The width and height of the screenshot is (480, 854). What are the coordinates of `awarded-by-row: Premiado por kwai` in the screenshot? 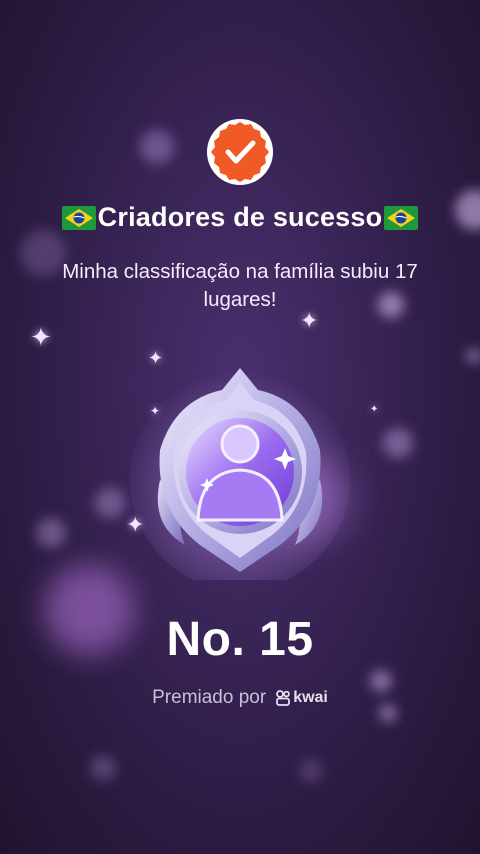 It's located at (240, 698).